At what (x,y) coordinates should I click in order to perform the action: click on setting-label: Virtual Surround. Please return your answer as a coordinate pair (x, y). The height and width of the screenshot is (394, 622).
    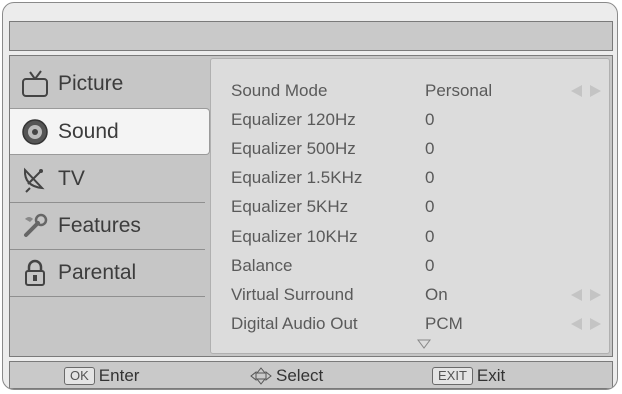
    Looking at the image, I should click on (292, 294).